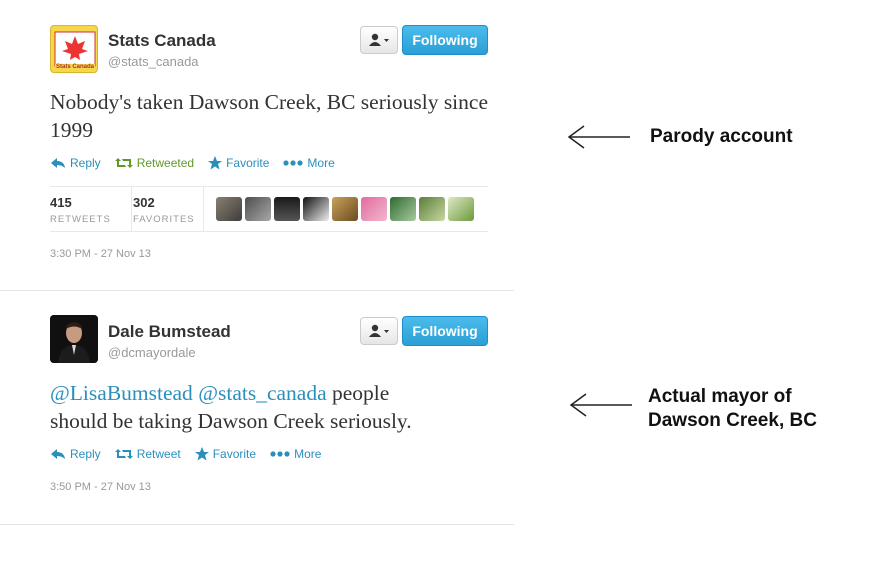  I want to click on annotation-mayor-line1: Actual mayor of, so click(720, 396).